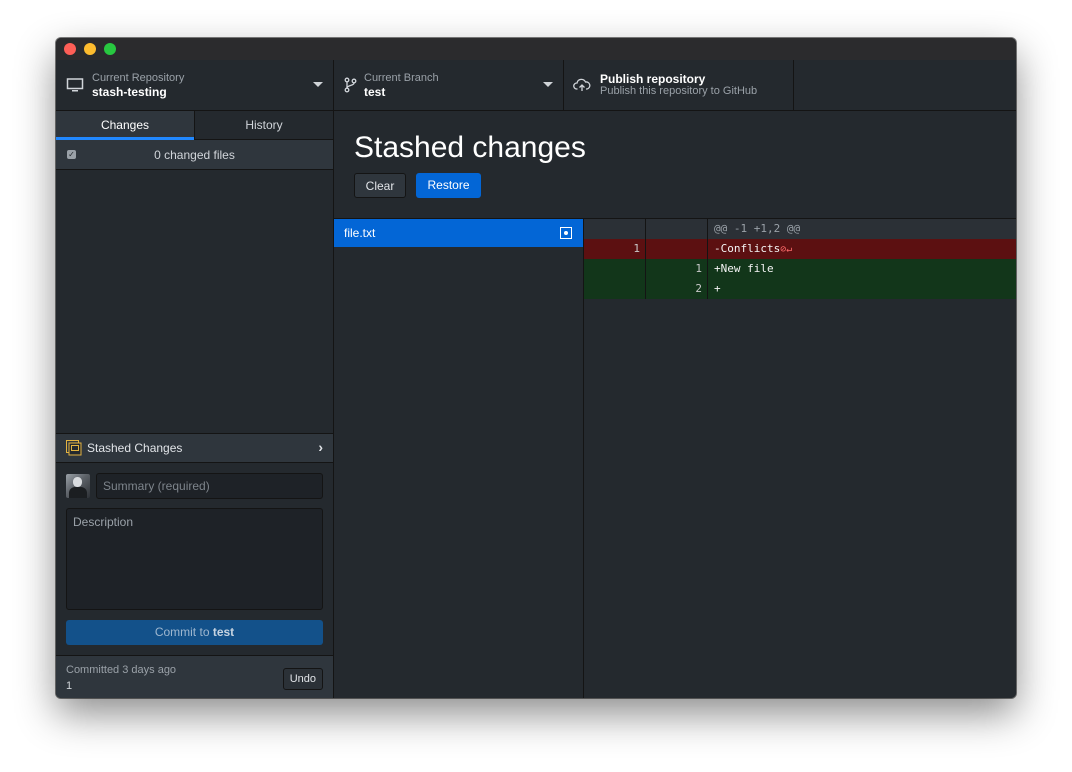 The width and height of the screenshot is (1072, 772). Describe the element at coordinates (448, 185) in the screenshot. I see `restore-button: Restore` at that location.